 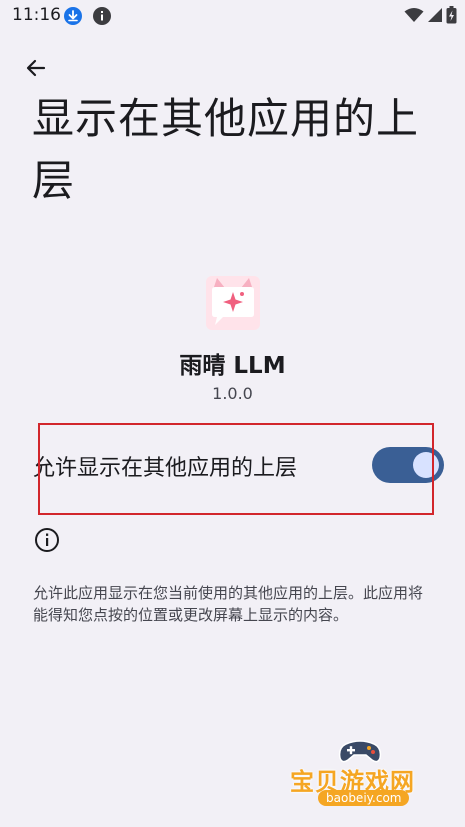 I want to click on watermark: 宝贝游戏网 baobeiy.com, so click(x=365, y=778).